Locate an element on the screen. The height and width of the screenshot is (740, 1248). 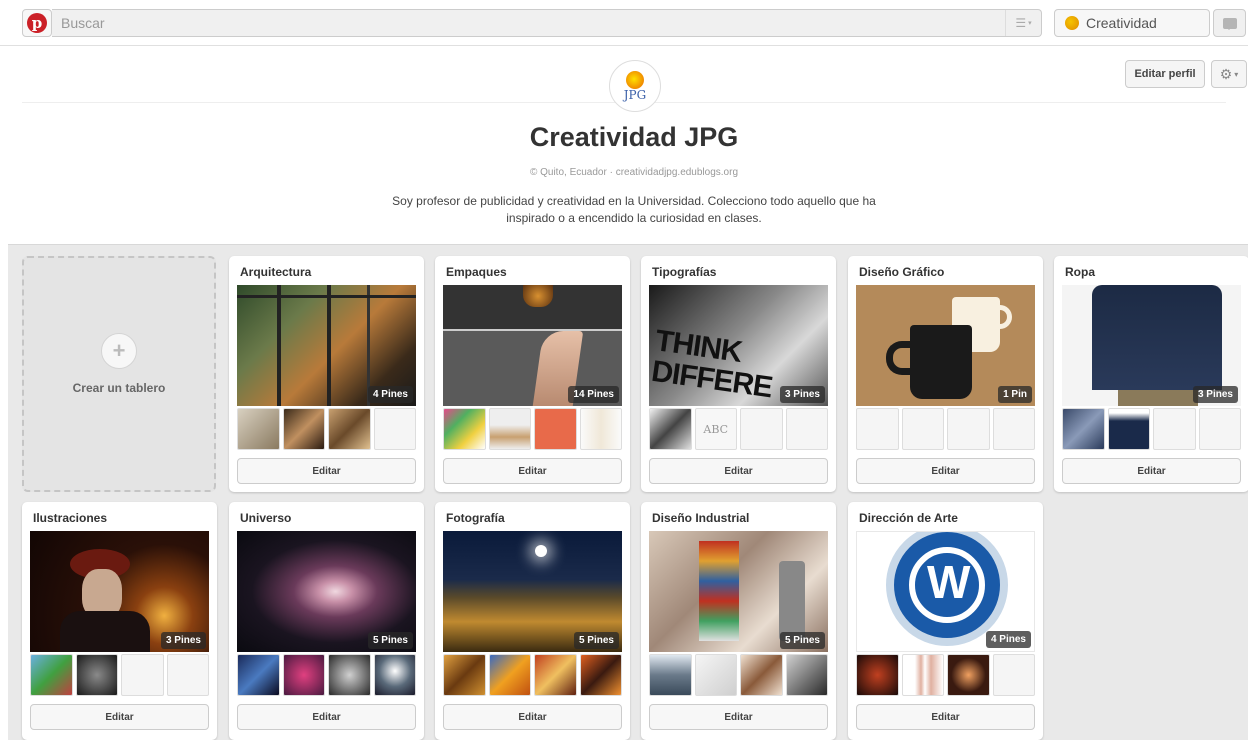
categories-menu-button: ☰ ▾ is located at coordinates (1023, 23).